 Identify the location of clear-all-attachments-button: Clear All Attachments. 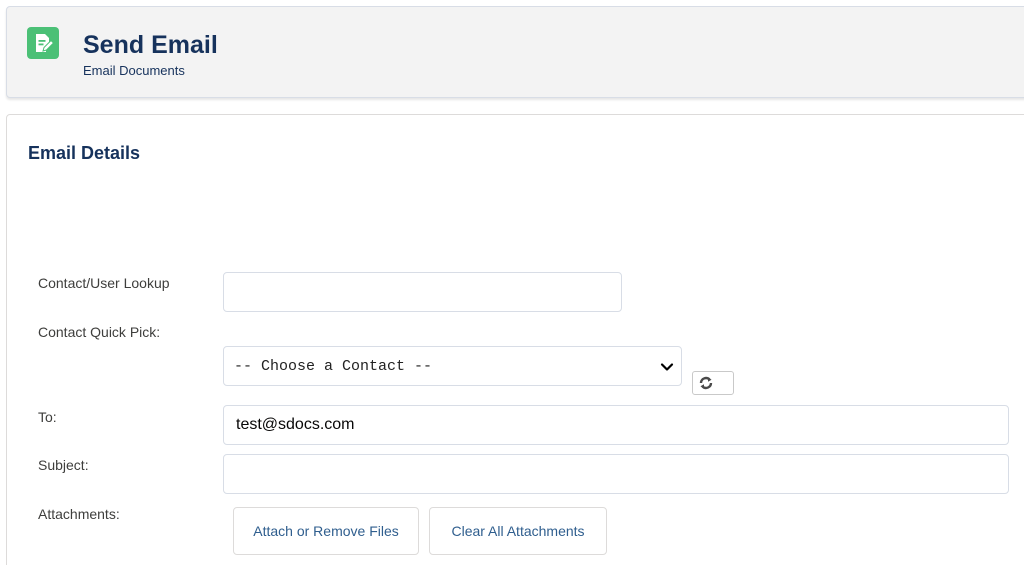
(518, 531).